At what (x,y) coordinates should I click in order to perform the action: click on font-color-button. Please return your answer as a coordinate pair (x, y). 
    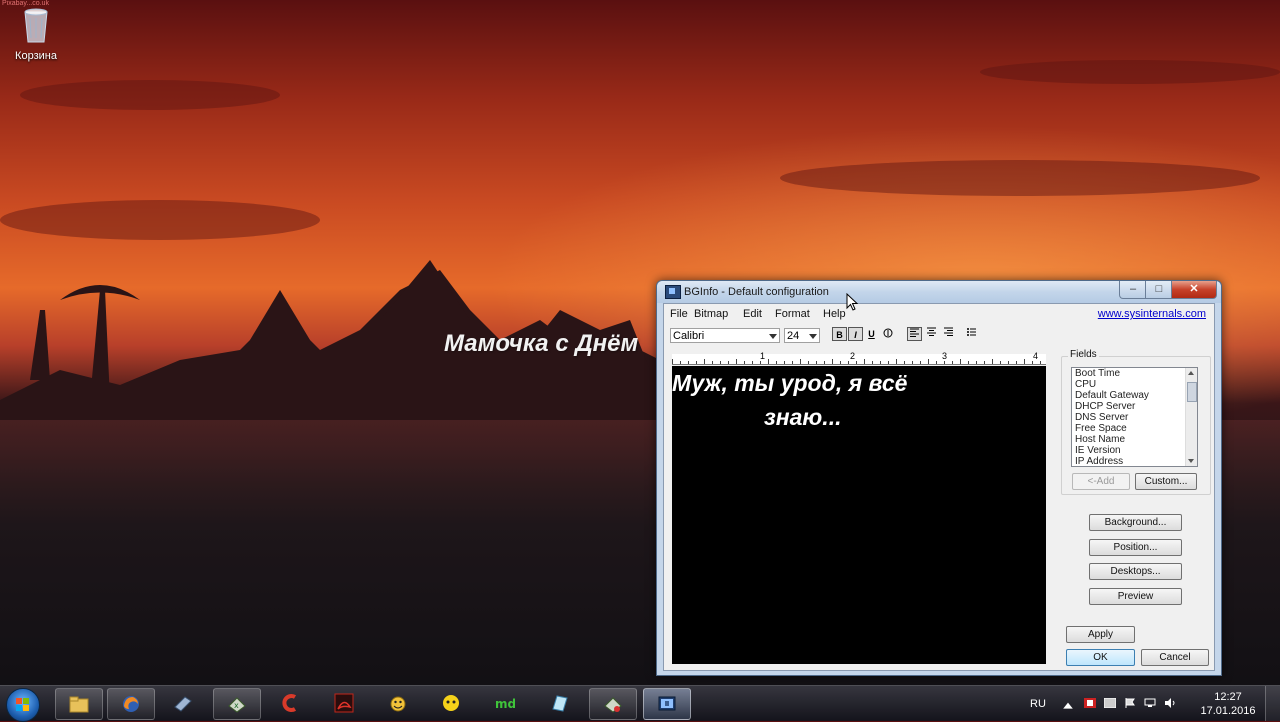
    Looking at the image, I should click on (887, 334).